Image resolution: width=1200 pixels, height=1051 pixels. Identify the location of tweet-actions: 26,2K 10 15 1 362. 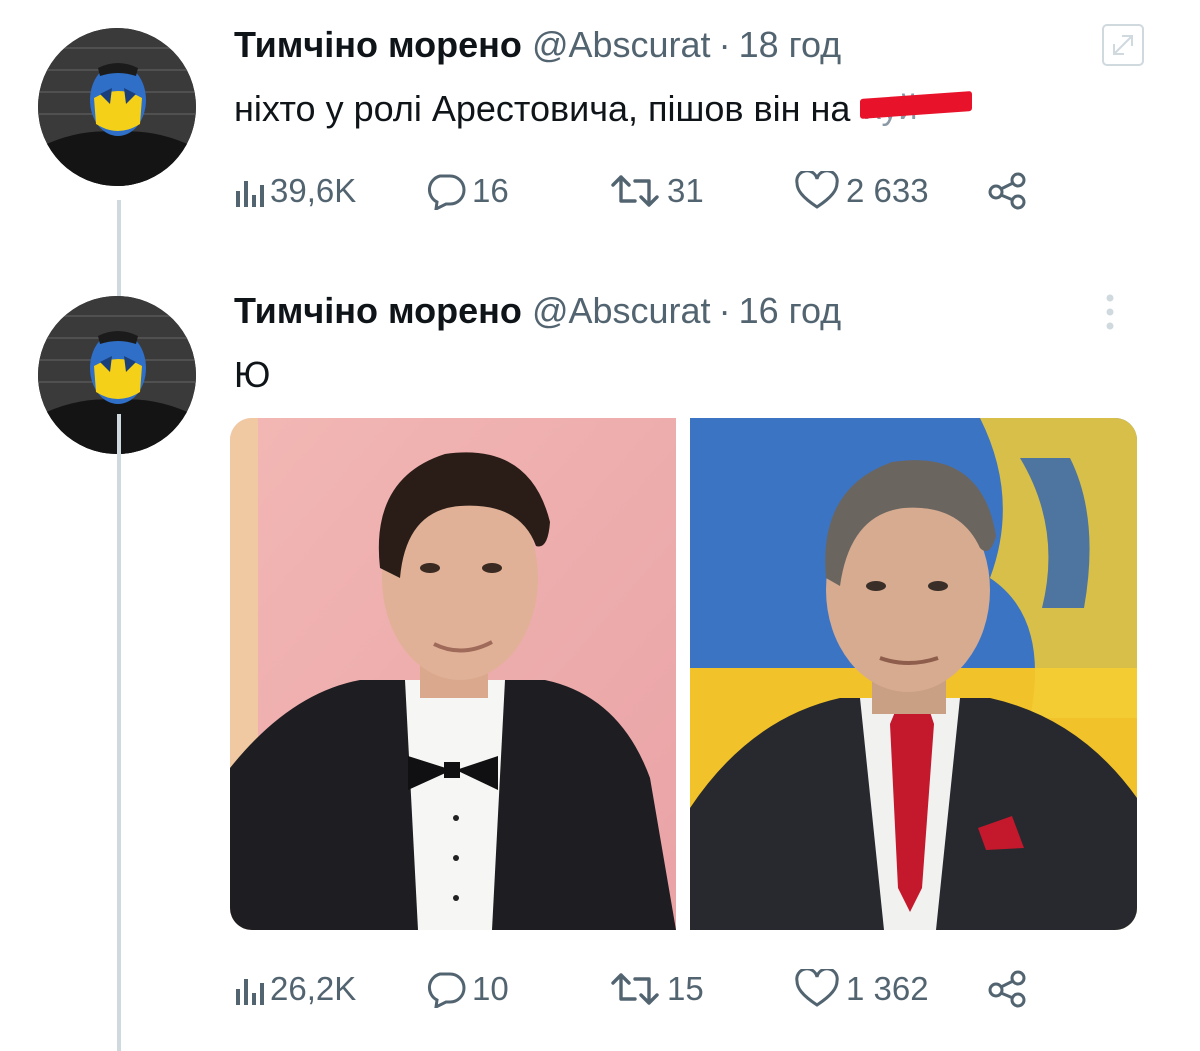
(634, 989).